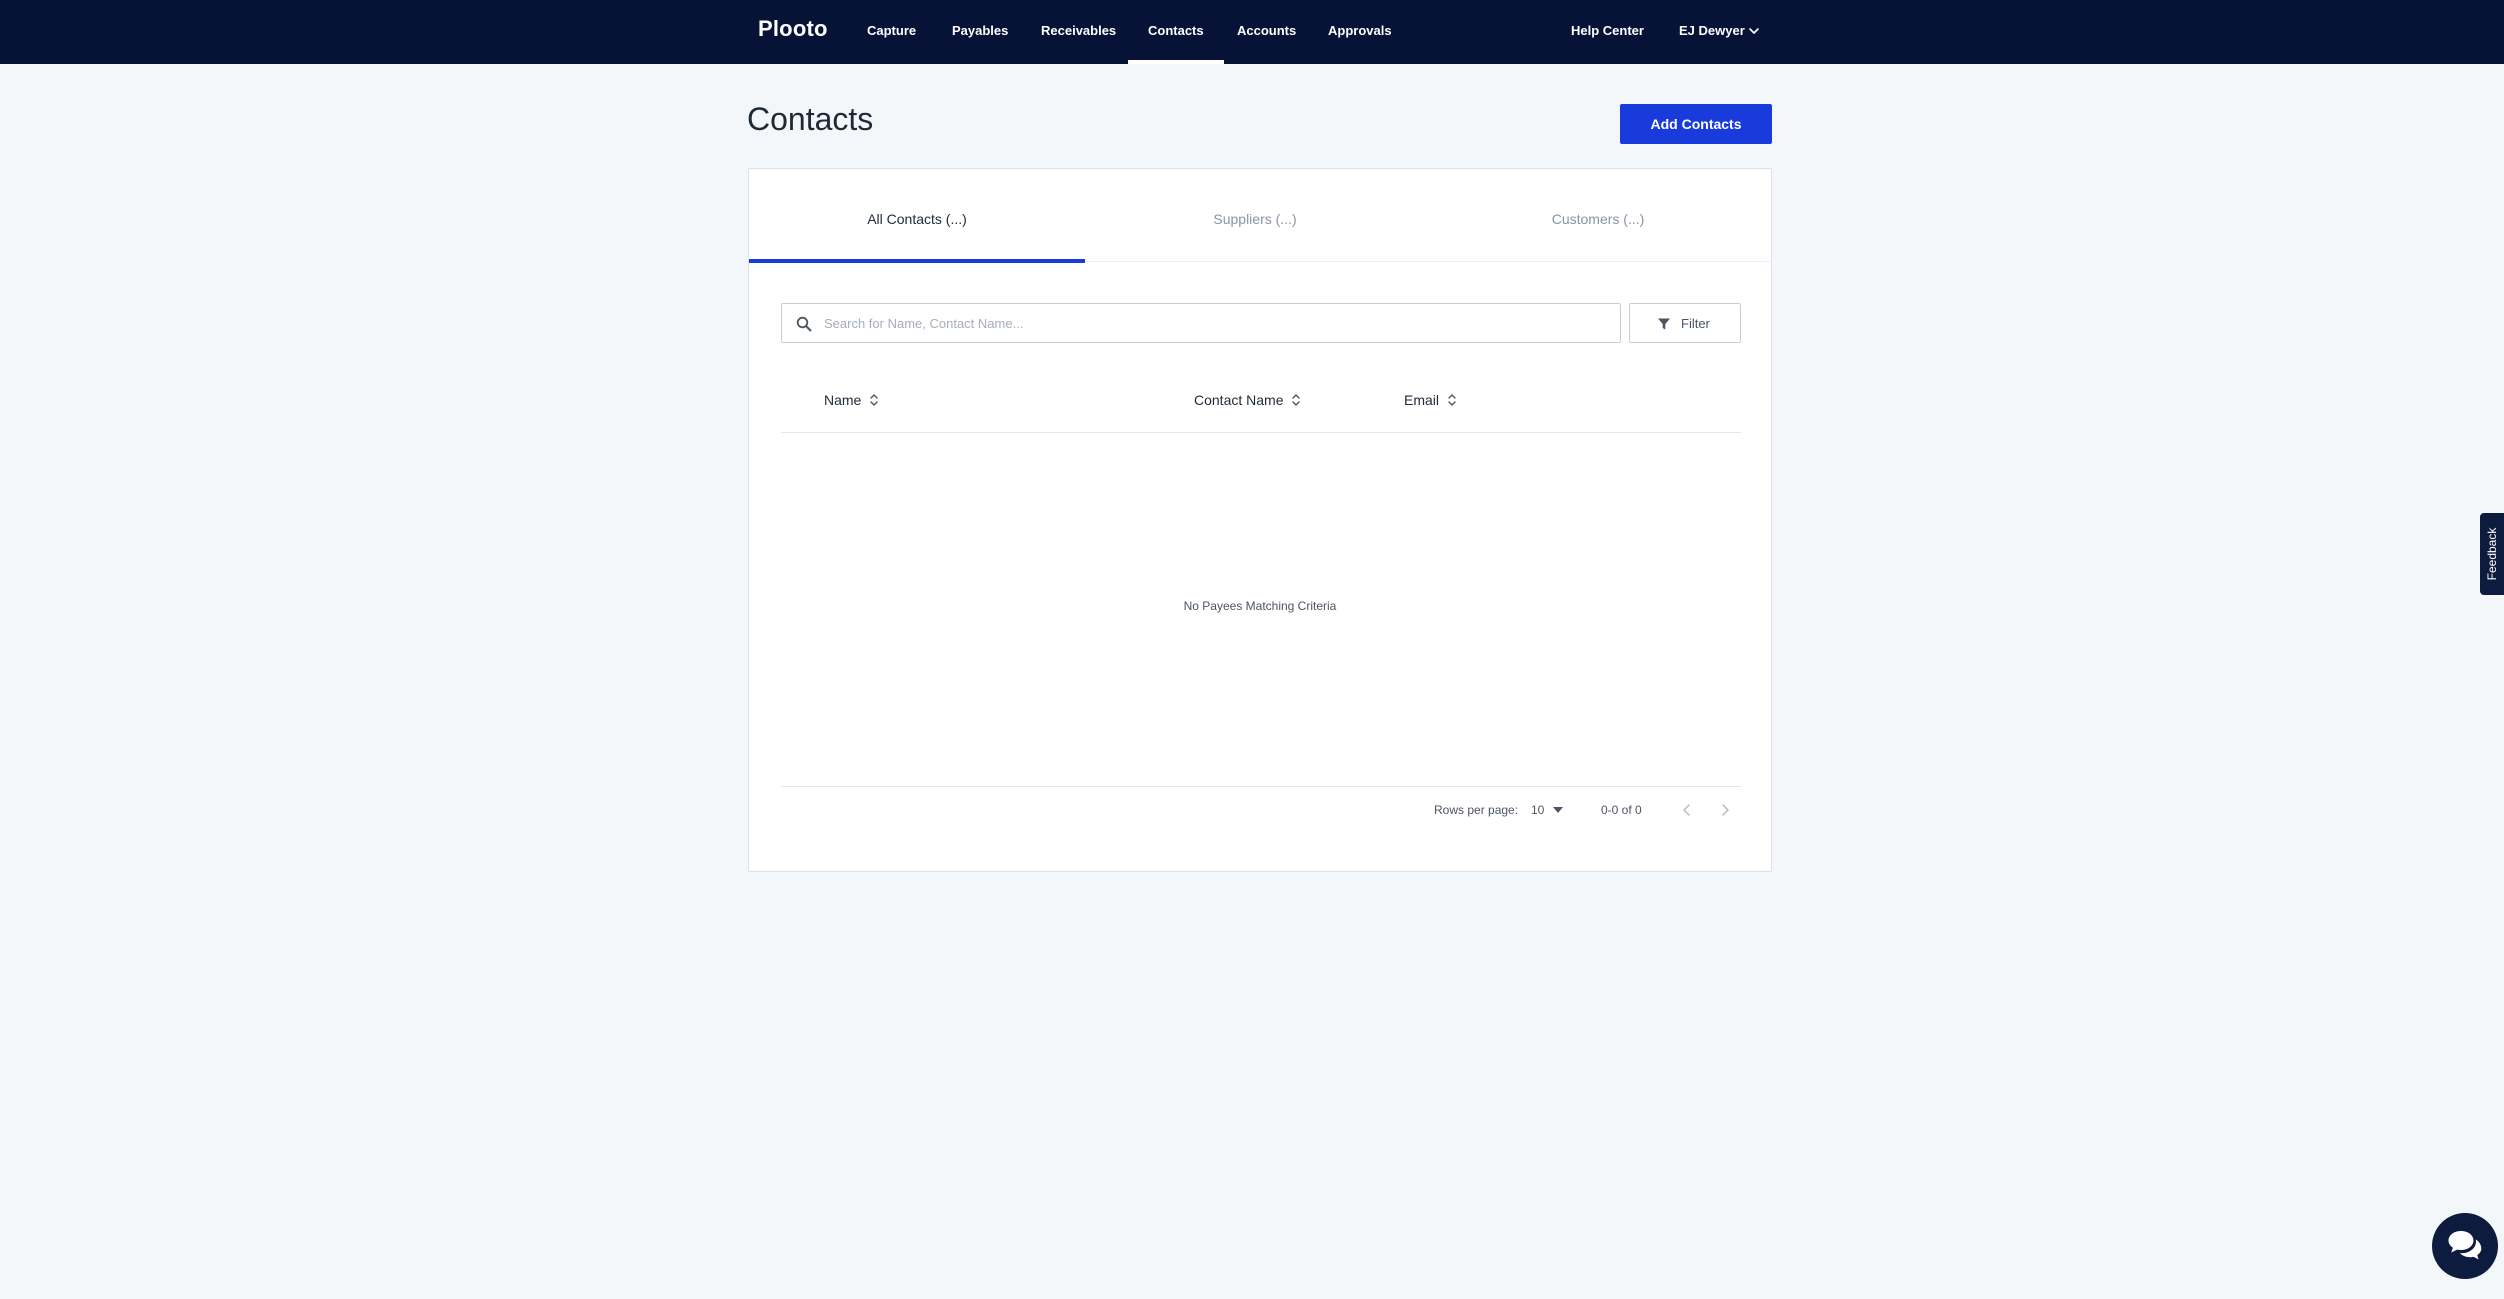 The width and height of the screenshot is (2504, 1299). I want to click on nav-item-receivables: Receivables, so click(1078, 32).